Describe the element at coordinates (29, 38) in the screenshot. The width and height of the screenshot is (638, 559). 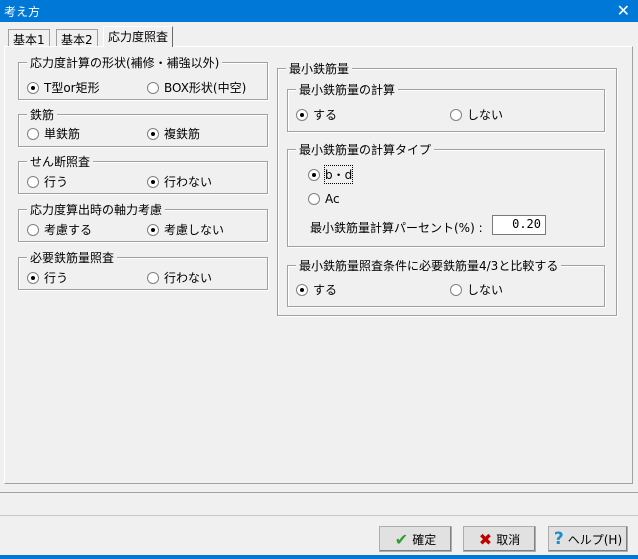
I see `tab-basic1: 基本1` at that location.